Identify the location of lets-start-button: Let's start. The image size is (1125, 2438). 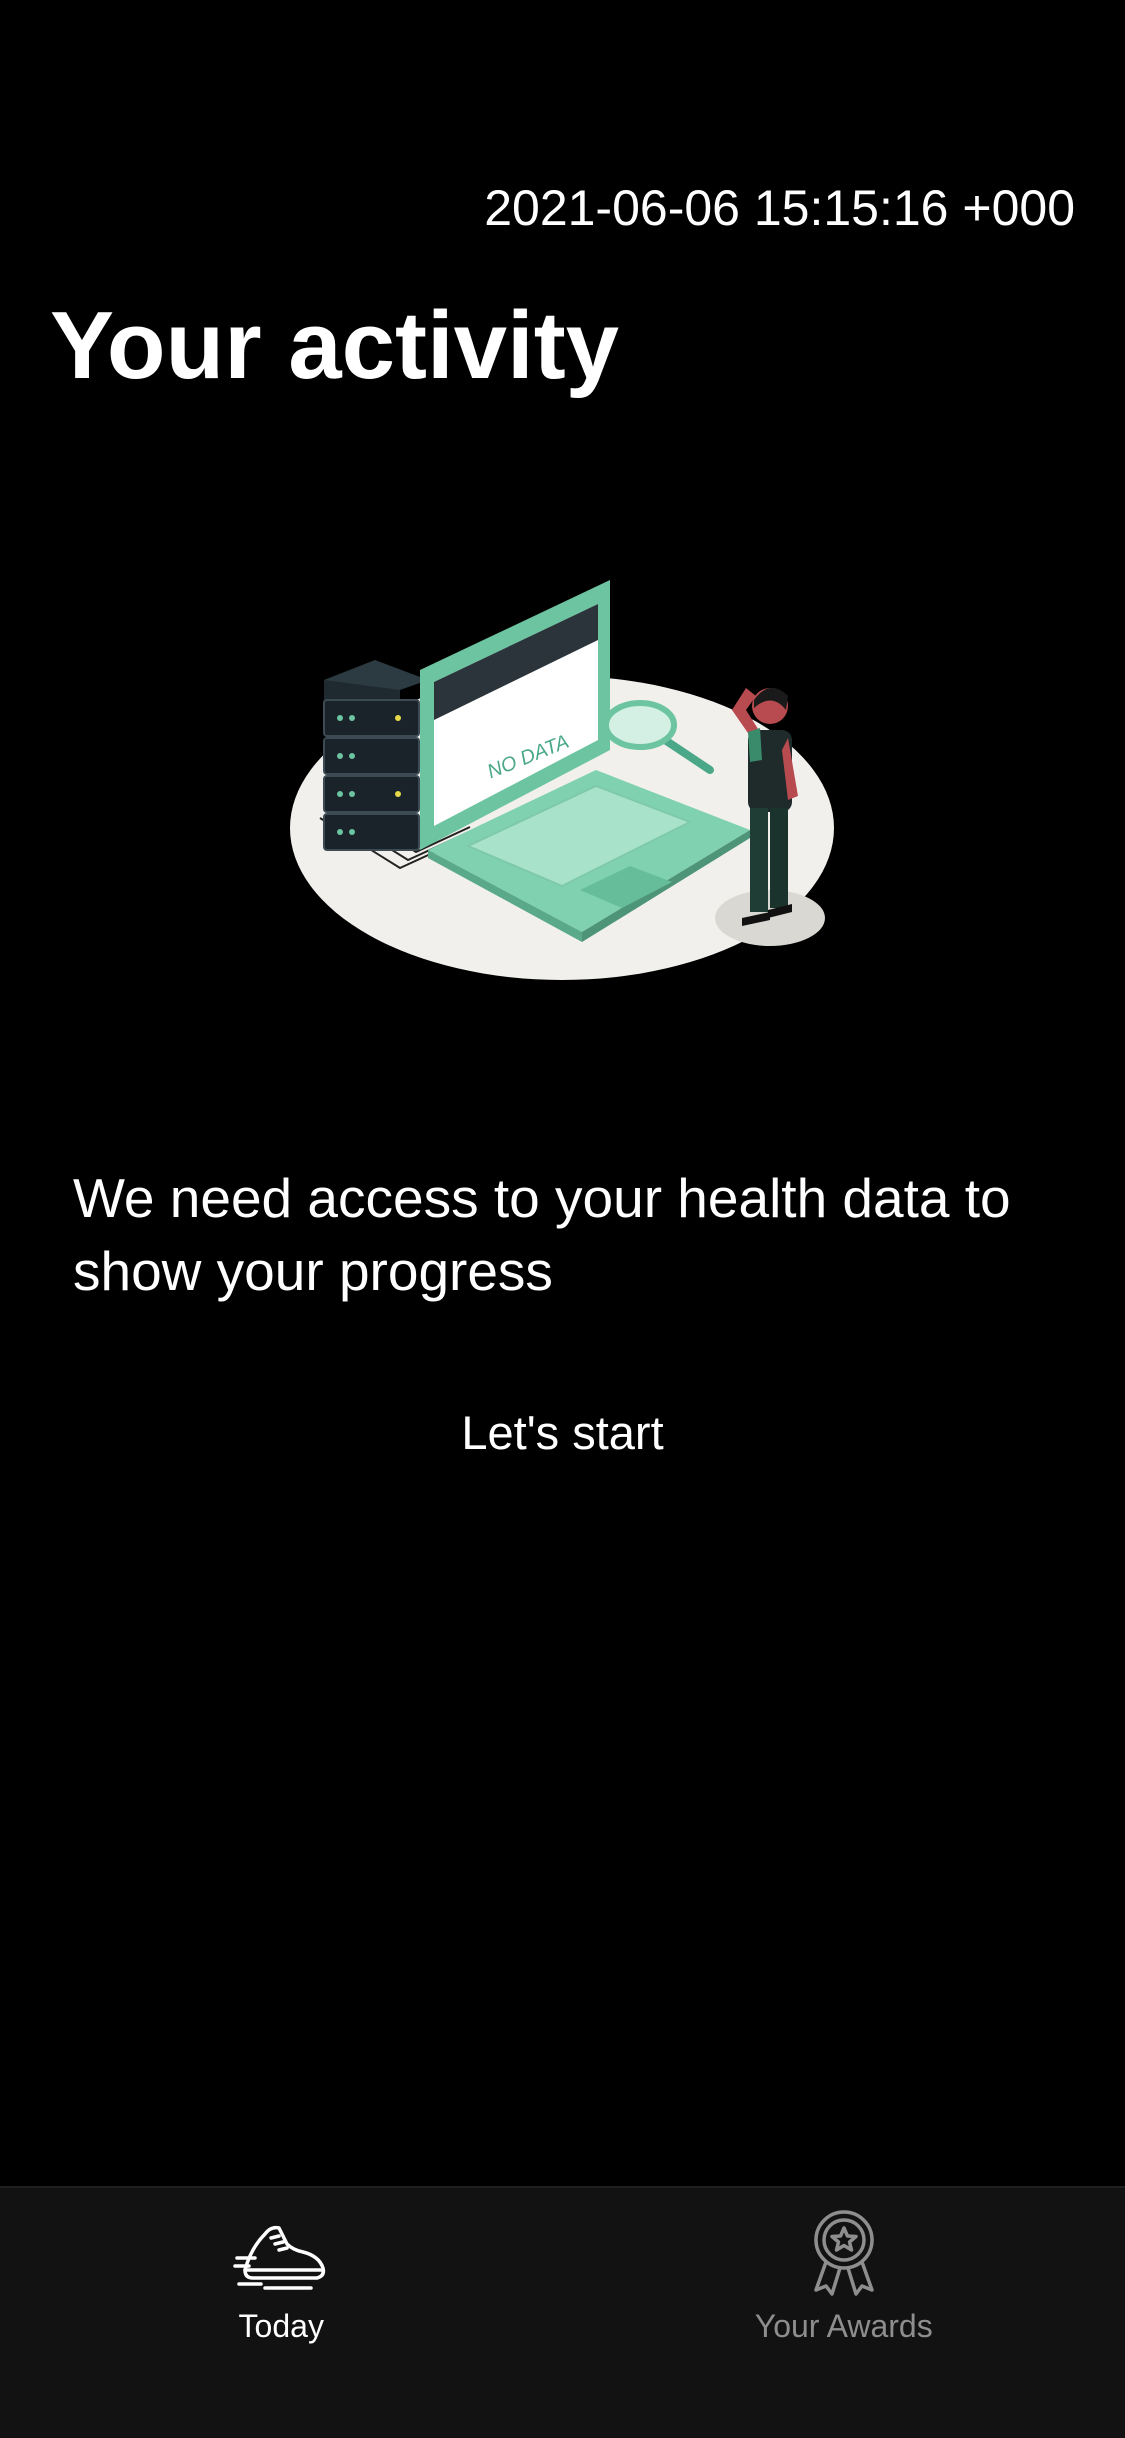
(562, 1432).